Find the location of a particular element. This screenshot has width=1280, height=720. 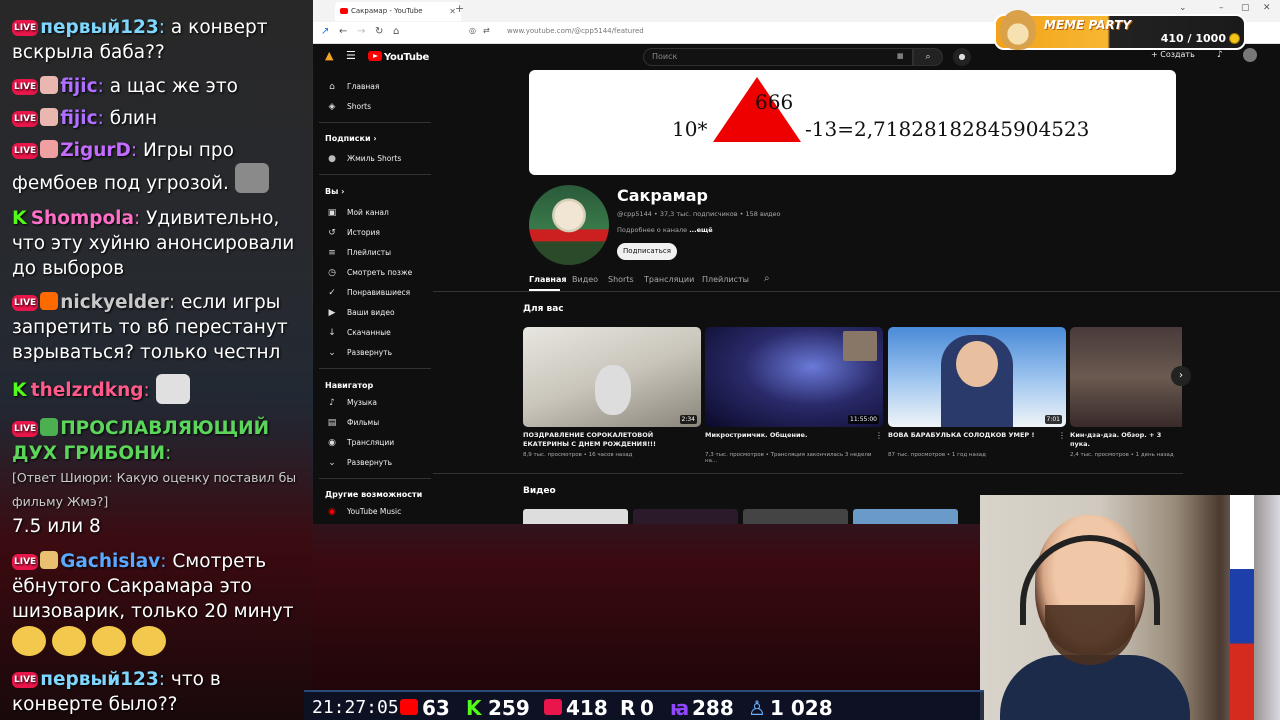

channel-avatar is located at coordinates (569, 225).